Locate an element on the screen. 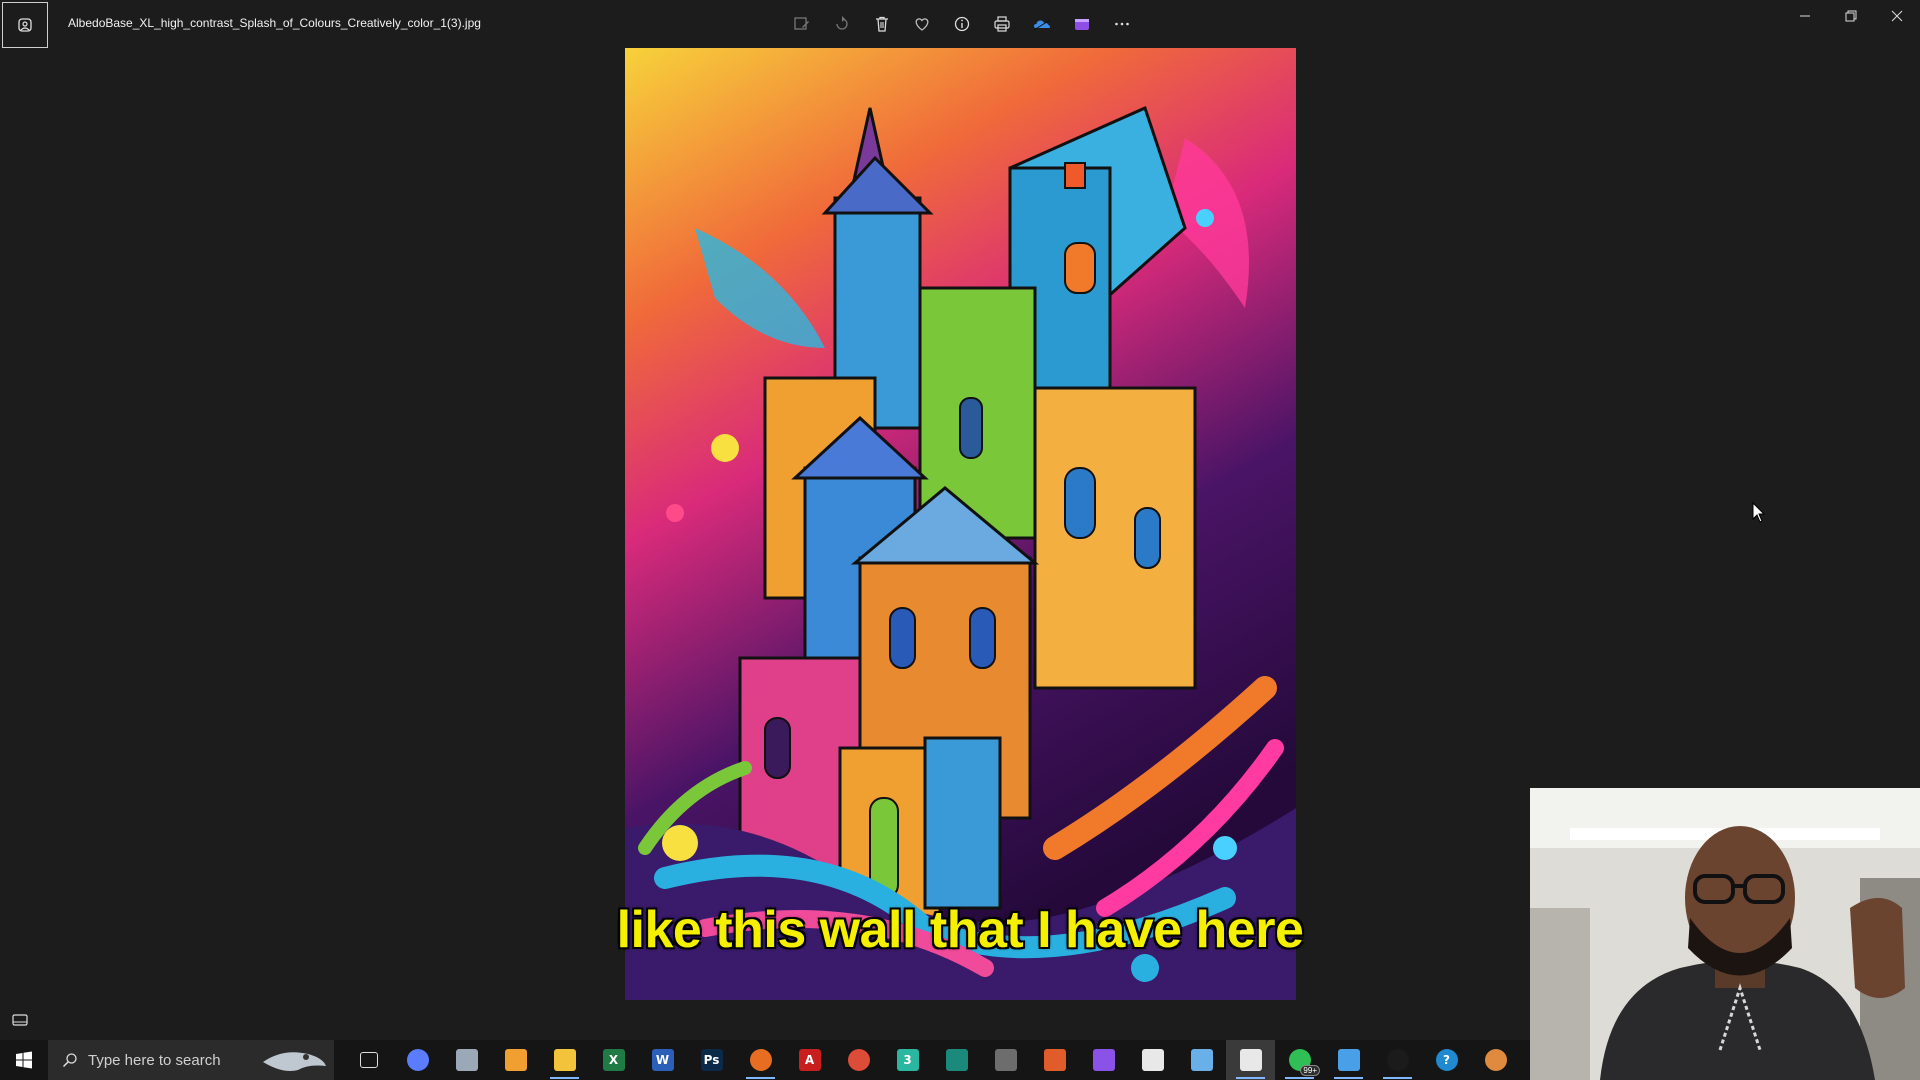 The height and width of the screenshot is (1080, 1920). info-button is located at coordinates (962, 24).